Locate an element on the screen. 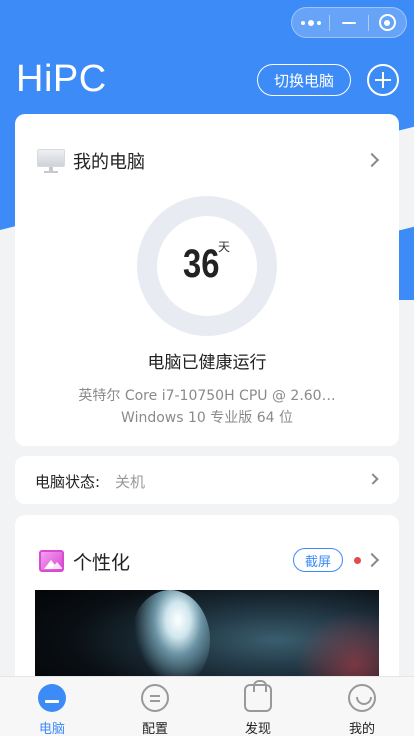 The width and height of the screenshot is (414, 736). target-icon is located at coordinates (387, 22).